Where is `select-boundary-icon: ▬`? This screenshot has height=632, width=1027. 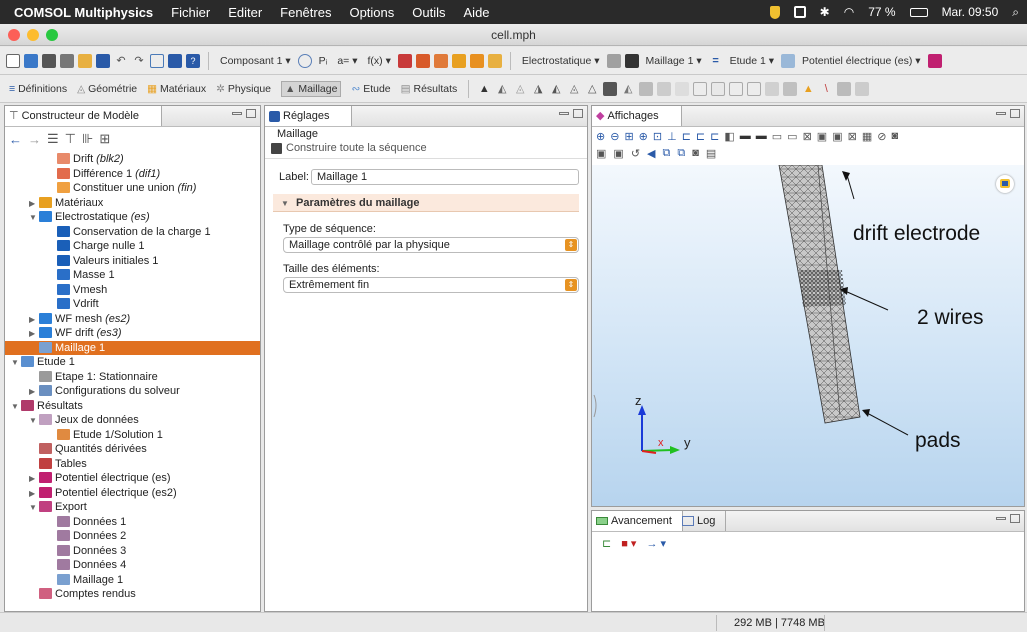 select-boundary-icon: ▬ is located at coordinates (745, 136).